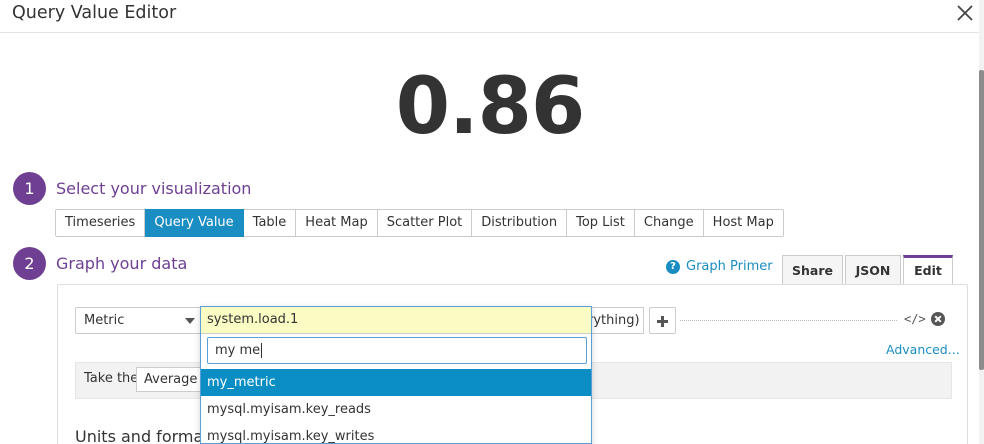 This screenshot has height=444, width=984. I want to click on viz-tab-change: Change, so click(669, 223).